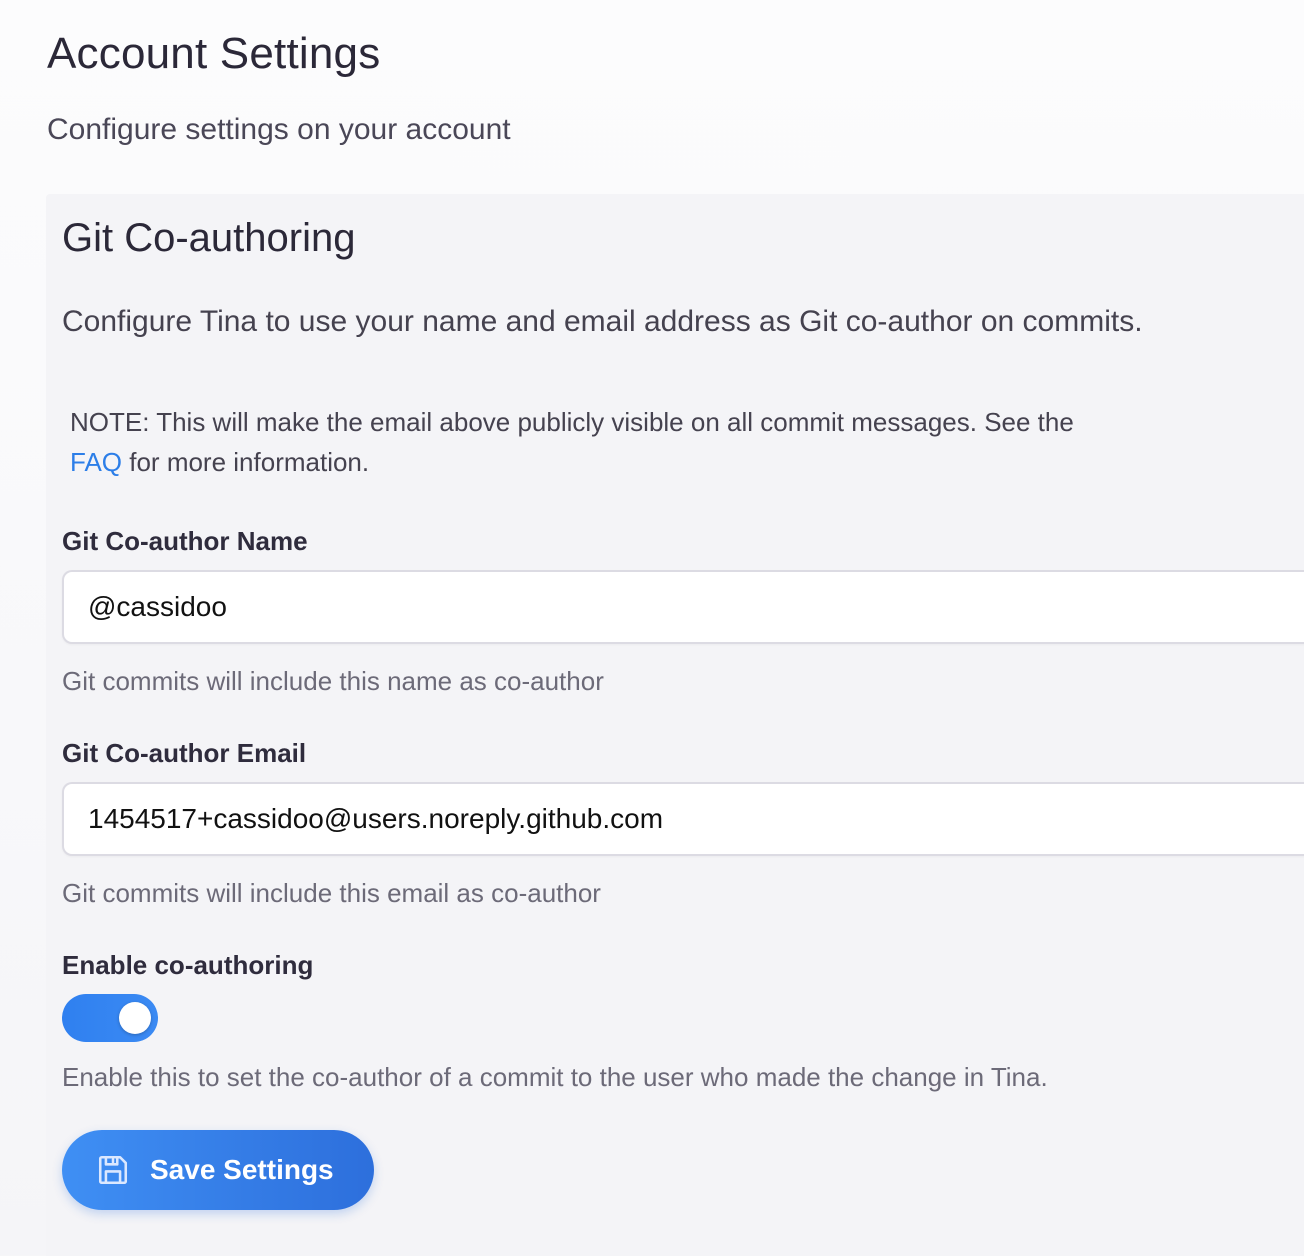 This screenshot has height=1256, width=1304. Describe the element at coordinates (188, 965) in the screenshot. I see `enable-coauthoring-label: Enable co-authoring` at that location.